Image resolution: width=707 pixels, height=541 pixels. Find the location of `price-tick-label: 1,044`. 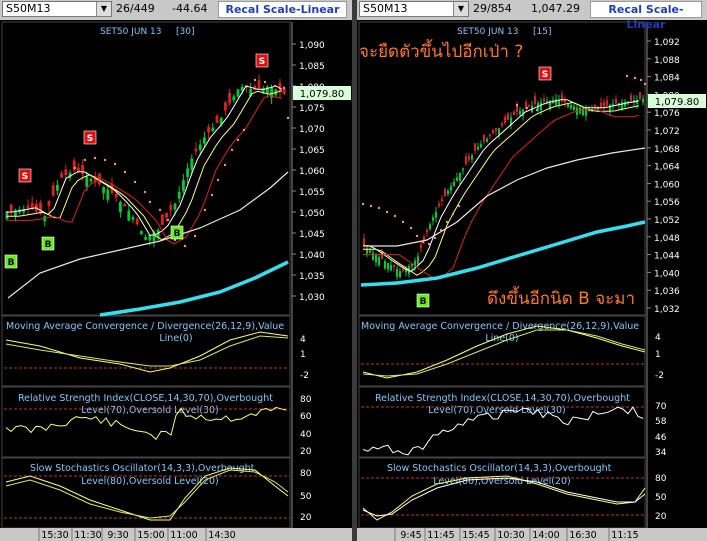

price-tick-label: 1,044 is located at coordinates (667, 257).